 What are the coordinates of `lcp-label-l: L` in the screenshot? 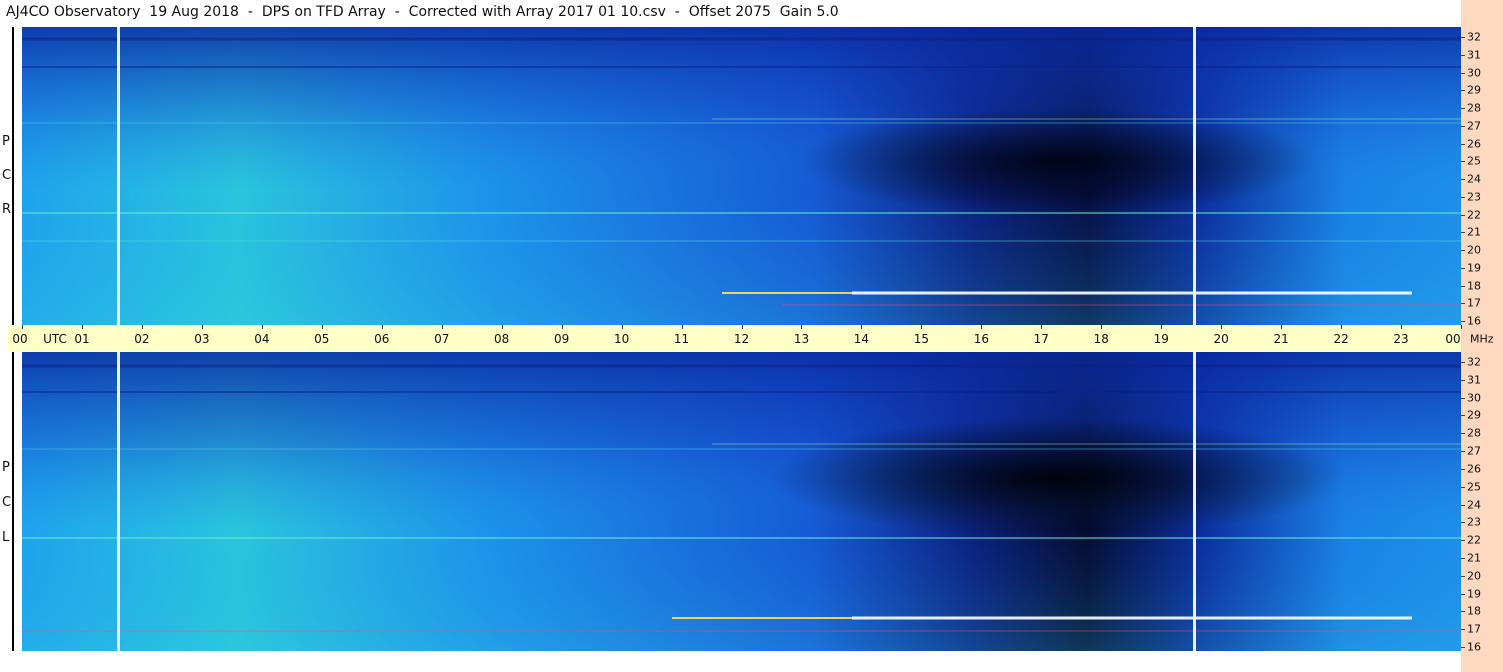 It's located at (6, 537).